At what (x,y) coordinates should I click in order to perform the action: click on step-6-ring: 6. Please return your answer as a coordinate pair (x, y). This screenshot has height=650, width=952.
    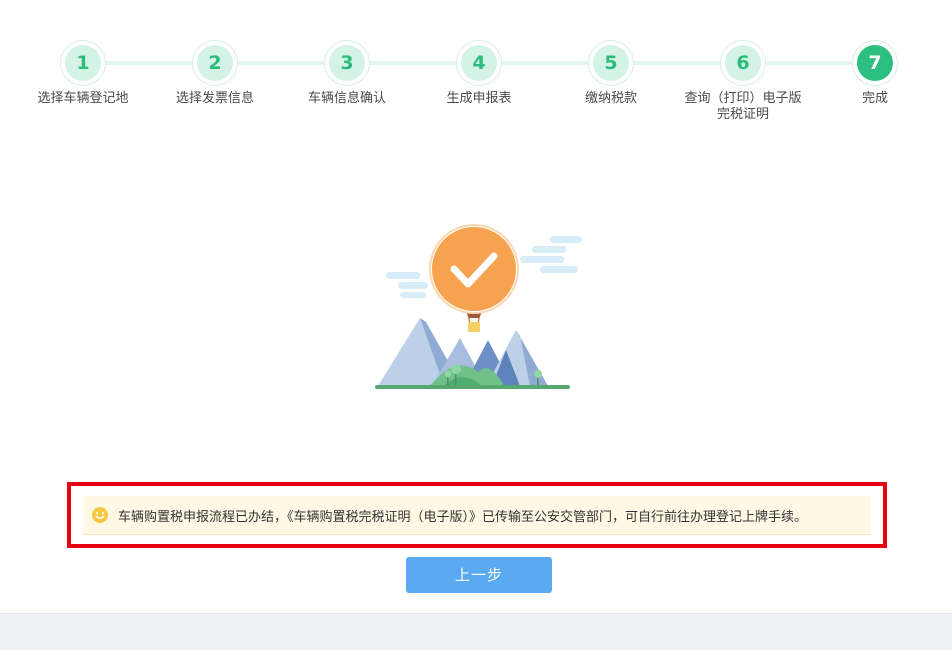
    Looking at the image, I should click on (743, 63).